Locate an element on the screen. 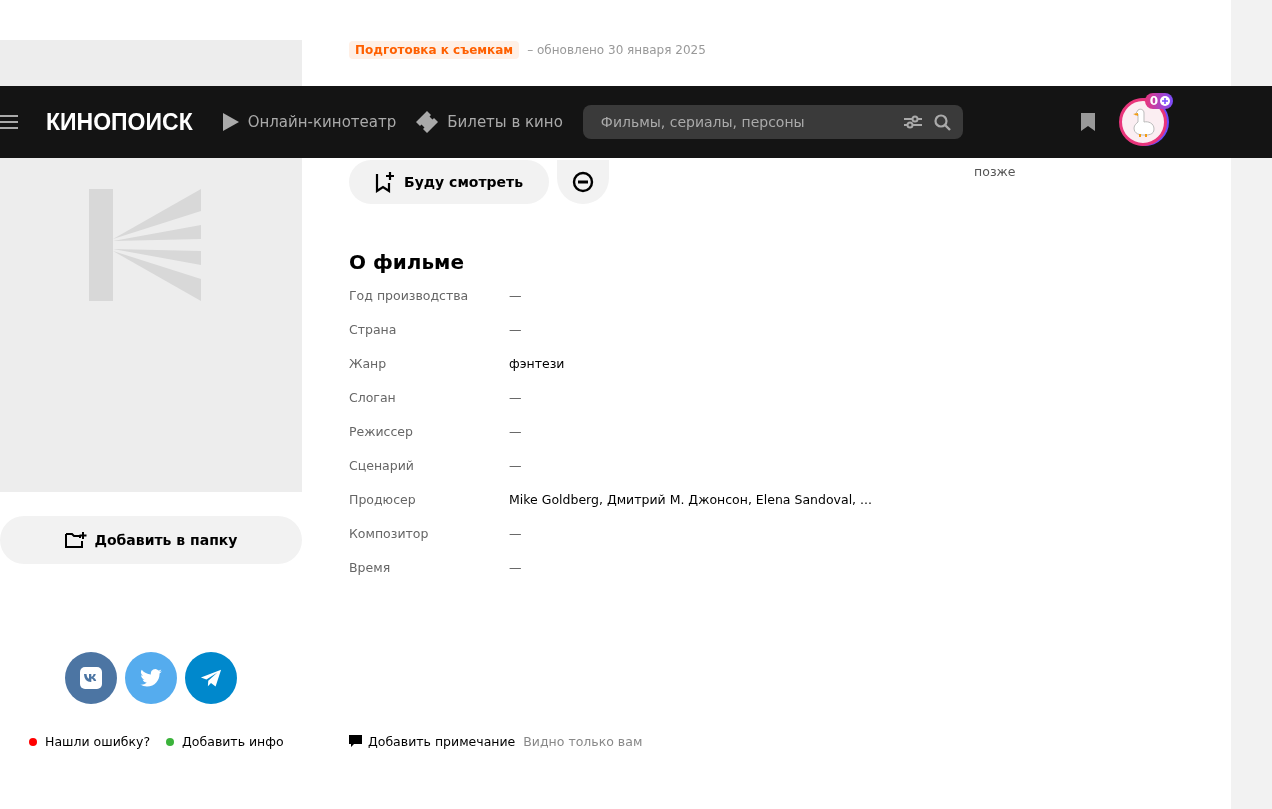  info-label: Год производства is located at coordinates (409, 296).